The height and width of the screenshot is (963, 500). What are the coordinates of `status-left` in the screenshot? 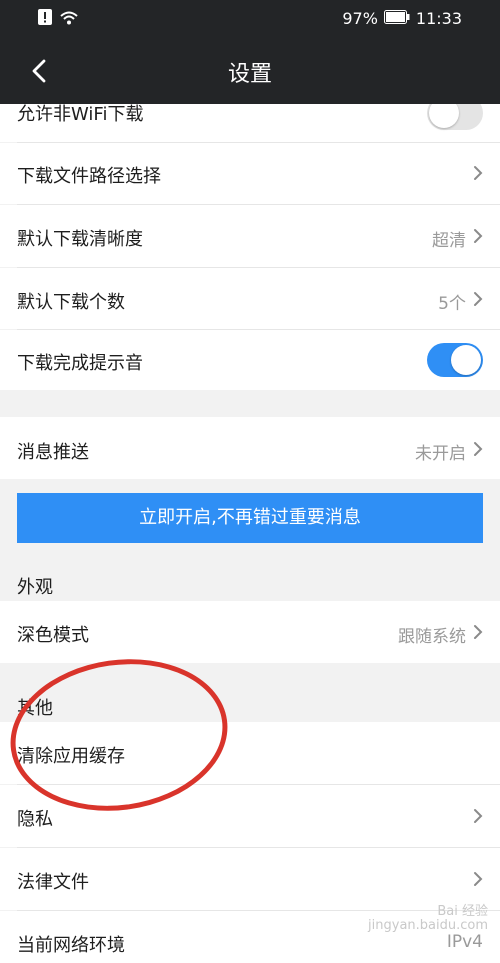 It's located at (58, 19).